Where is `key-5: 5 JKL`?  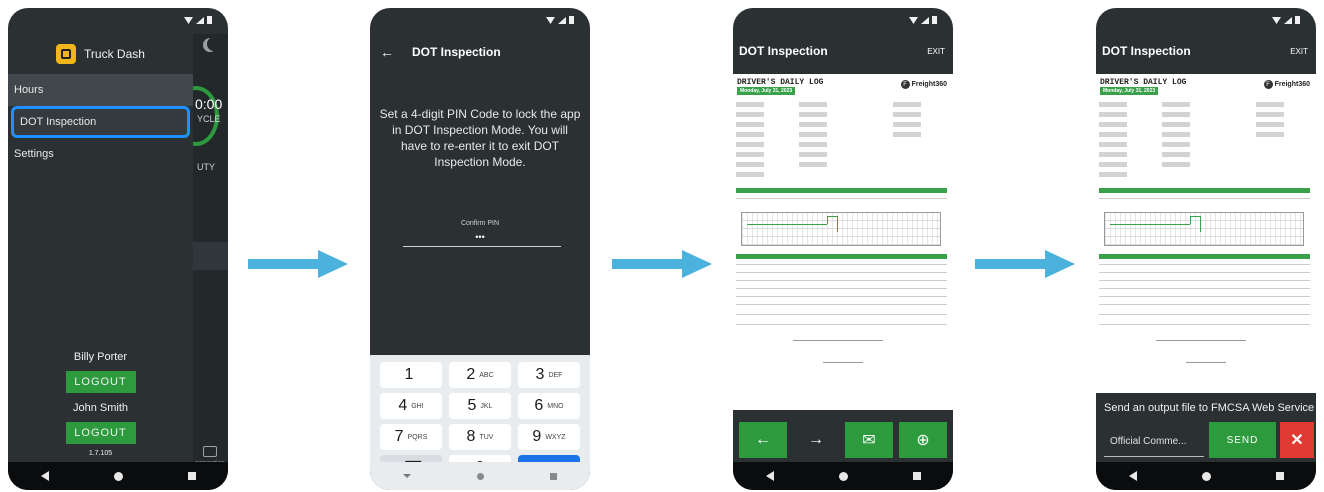
key-5: 5 JKL is located at coordinates (480, 406).